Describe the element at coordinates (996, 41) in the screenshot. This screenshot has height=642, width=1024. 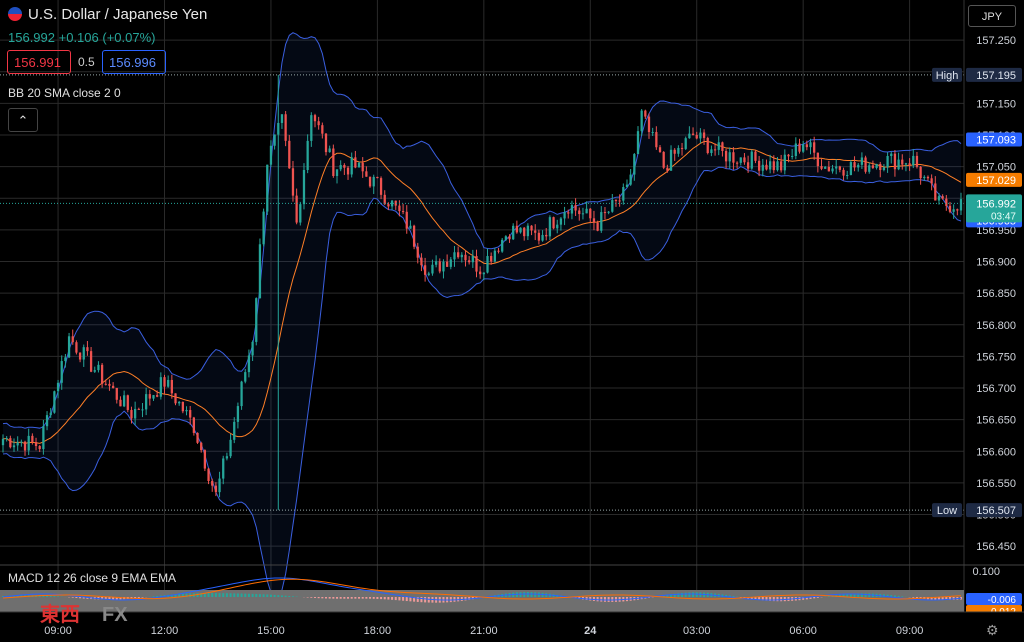
I see `y-tick-label: 157.250` at that location.